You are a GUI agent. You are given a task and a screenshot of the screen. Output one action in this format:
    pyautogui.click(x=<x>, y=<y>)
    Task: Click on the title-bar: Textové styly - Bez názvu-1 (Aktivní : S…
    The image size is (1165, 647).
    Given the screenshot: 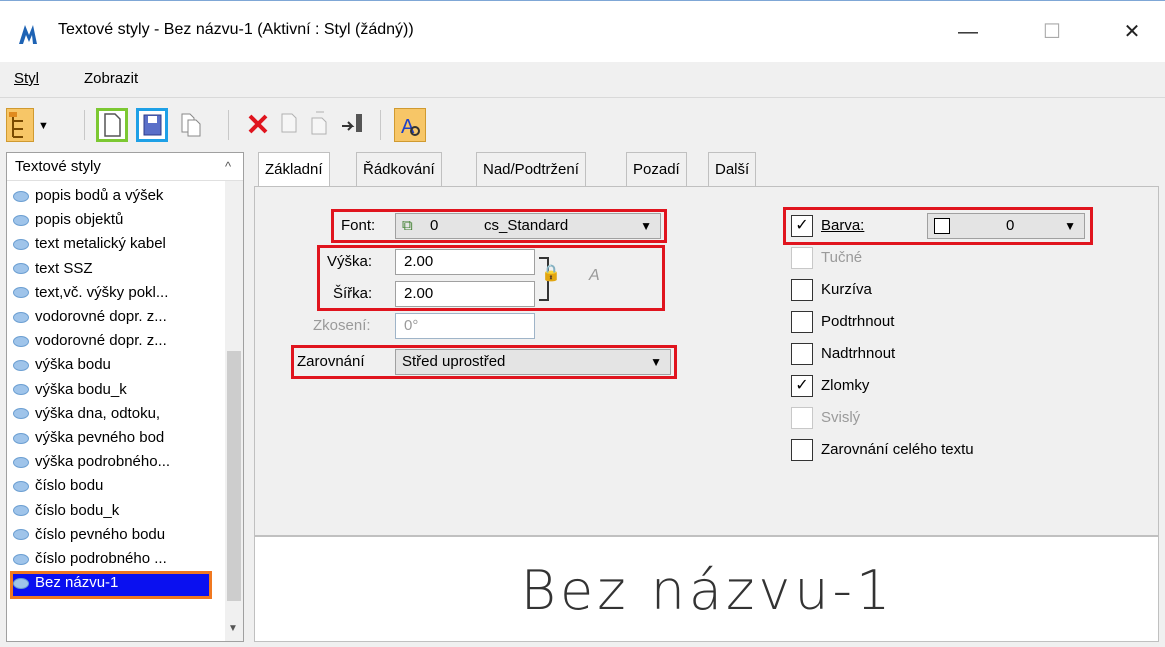 What is the action you would take?
    pyautogui.click(x=582, y=31)
    